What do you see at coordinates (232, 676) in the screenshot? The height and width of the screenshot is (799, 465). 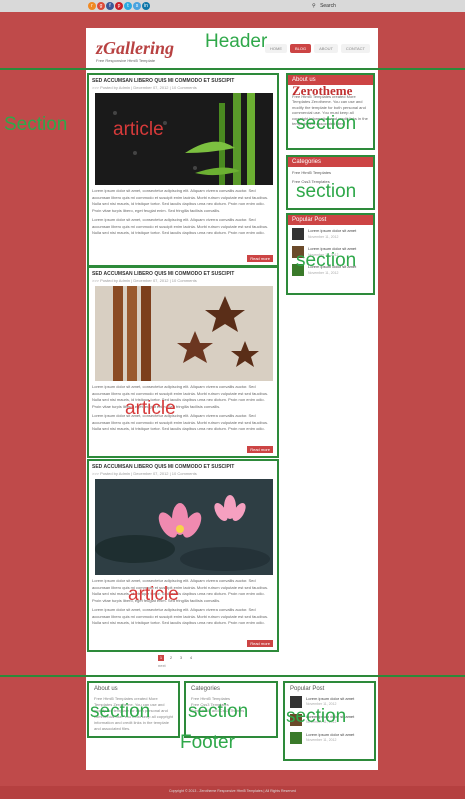 I see `footer-divider` at bounding box center [232, 676].